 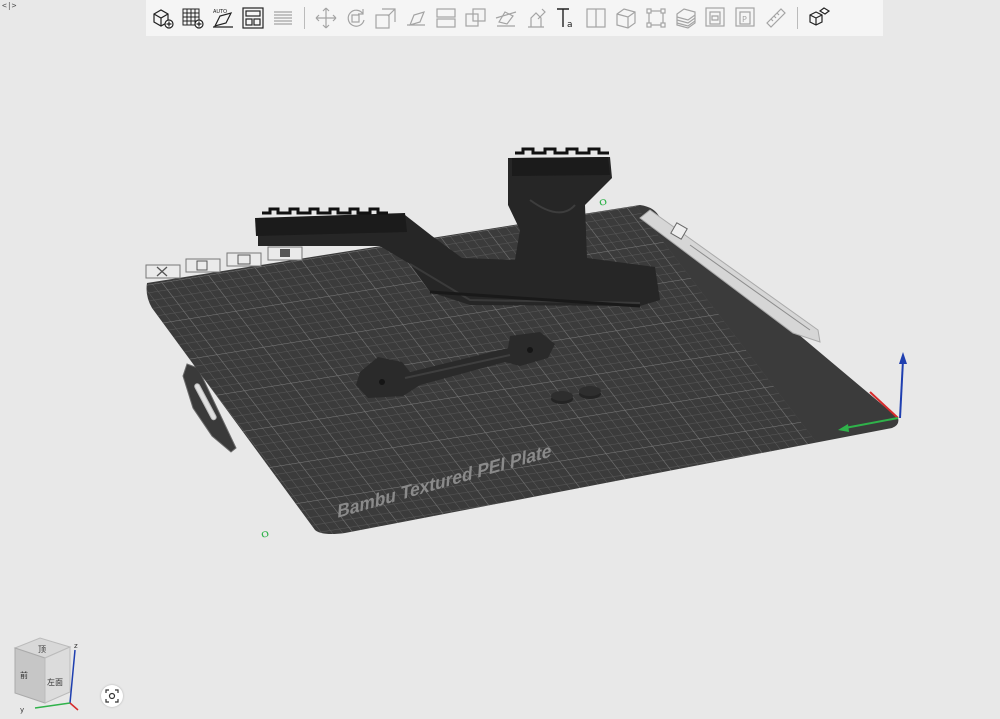 I want to click on view-cube-axis-y: y, so click(x=22, y=710).